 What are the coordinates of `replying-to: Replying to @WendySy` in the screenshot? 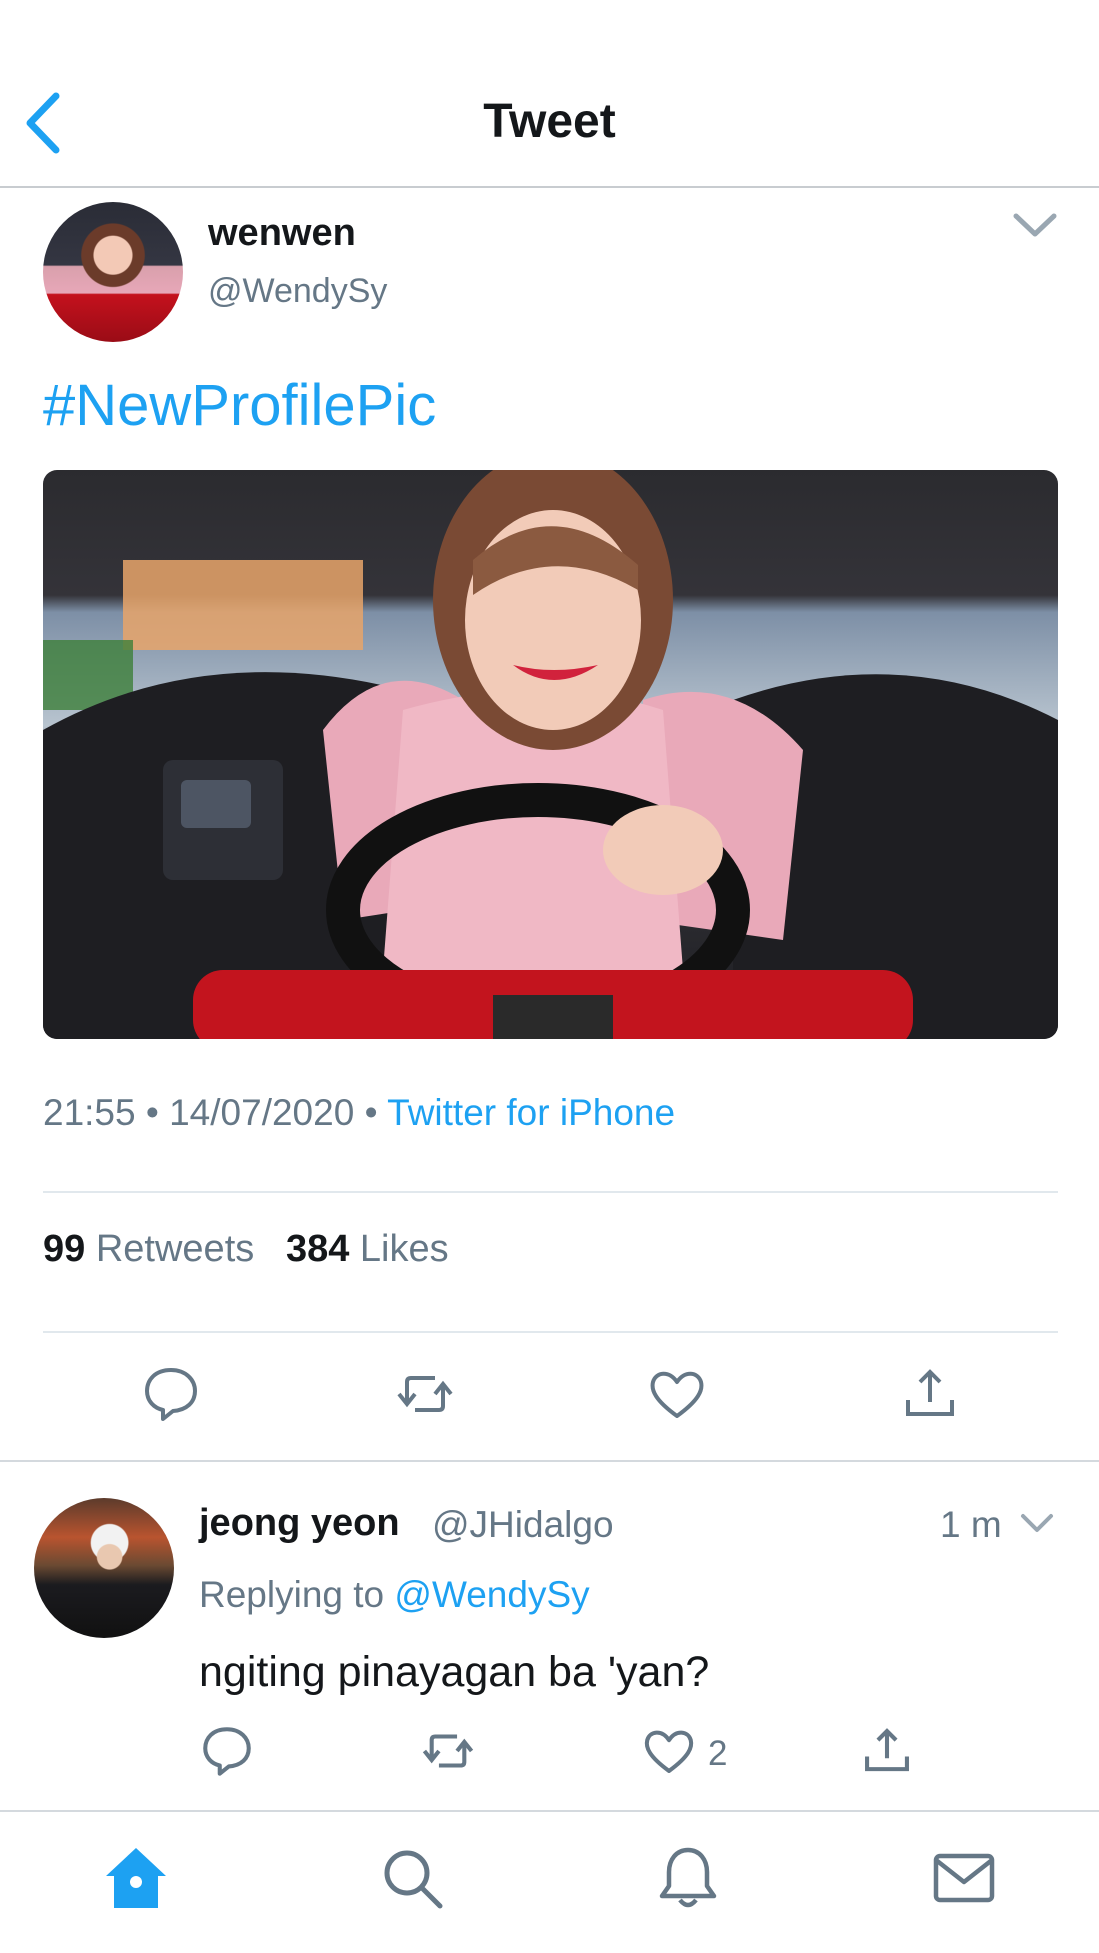 It's located at (394, 1595).